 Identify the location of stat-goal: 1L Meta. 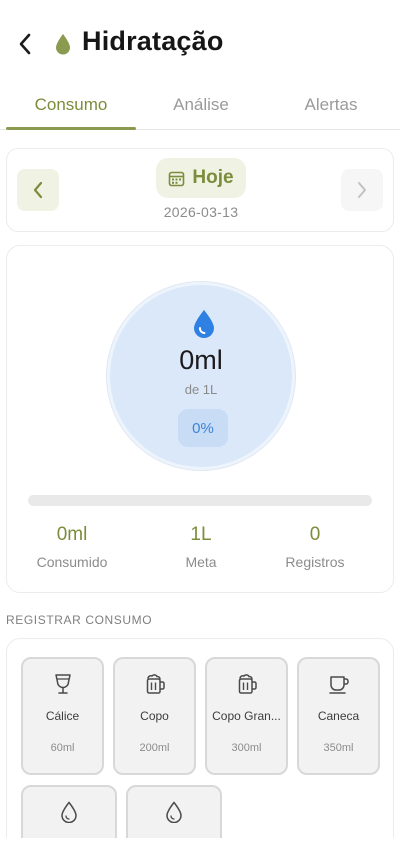
(201, 547).